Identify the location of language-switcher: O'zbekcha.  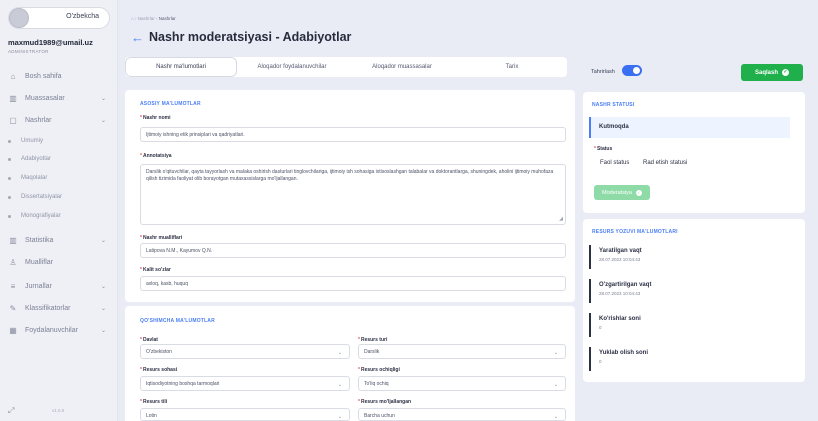
(59, 18).